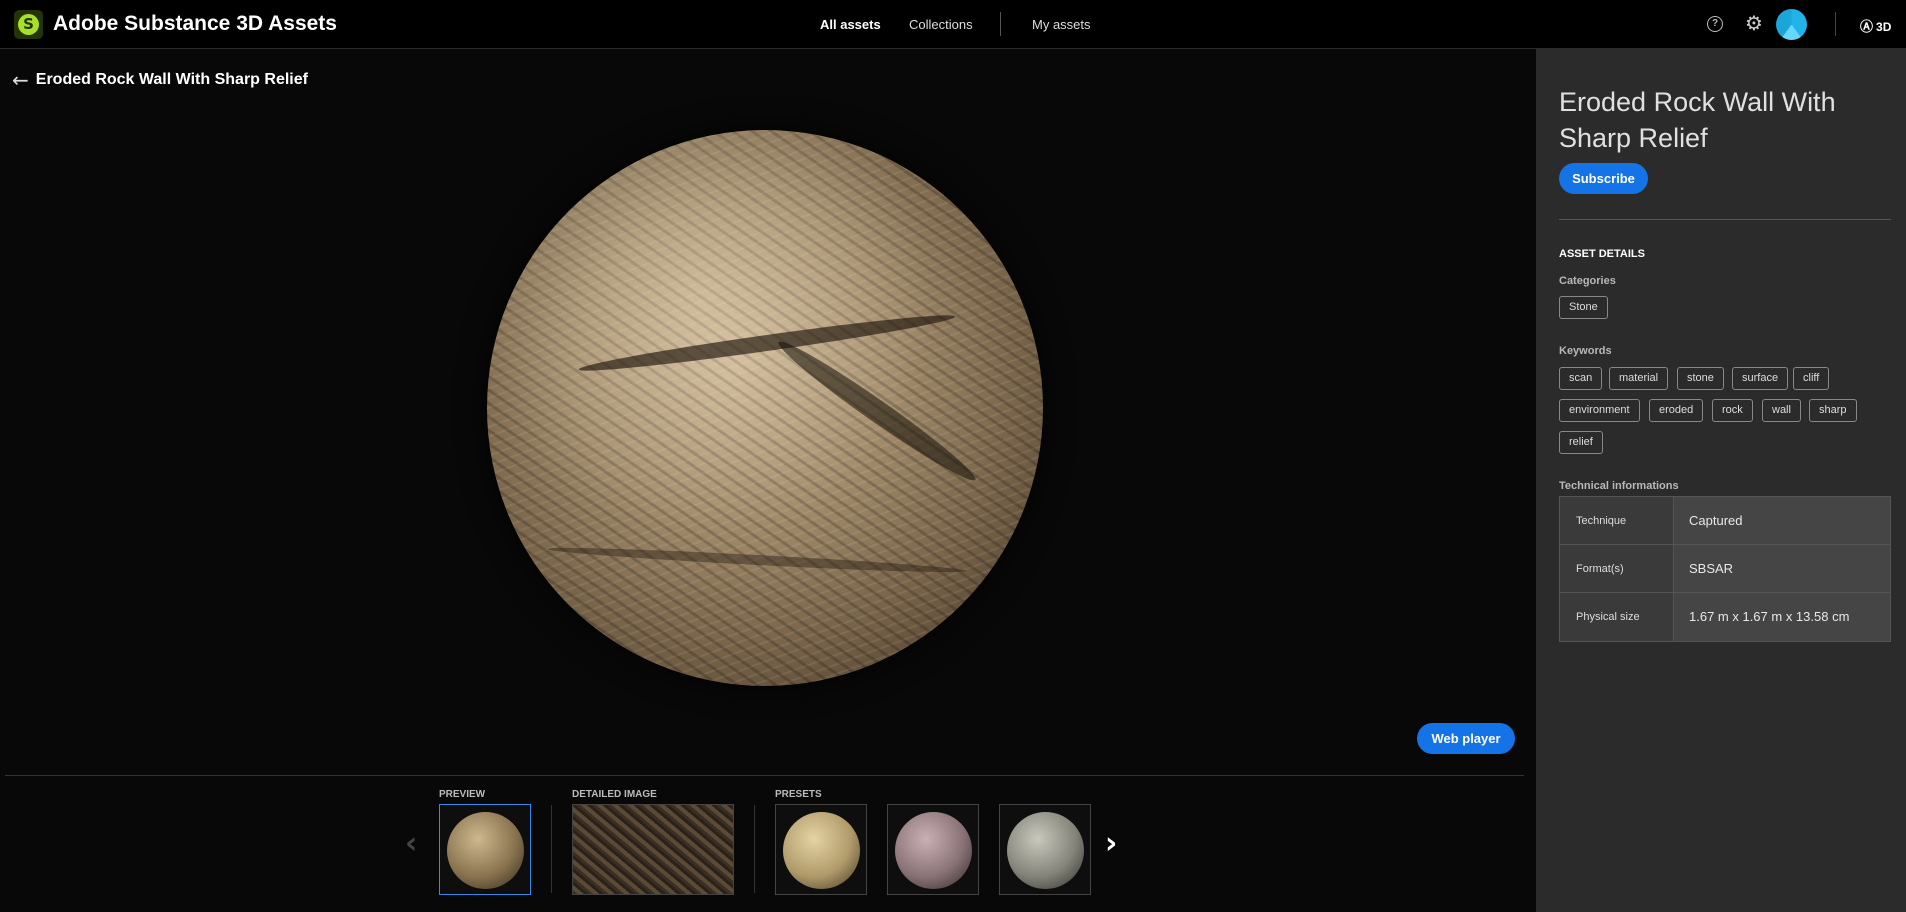  What do you see at coordinates (1585, 351) in the screenshot?
I see `keywords-label: Keywords` at bounding box center [1585, 351].